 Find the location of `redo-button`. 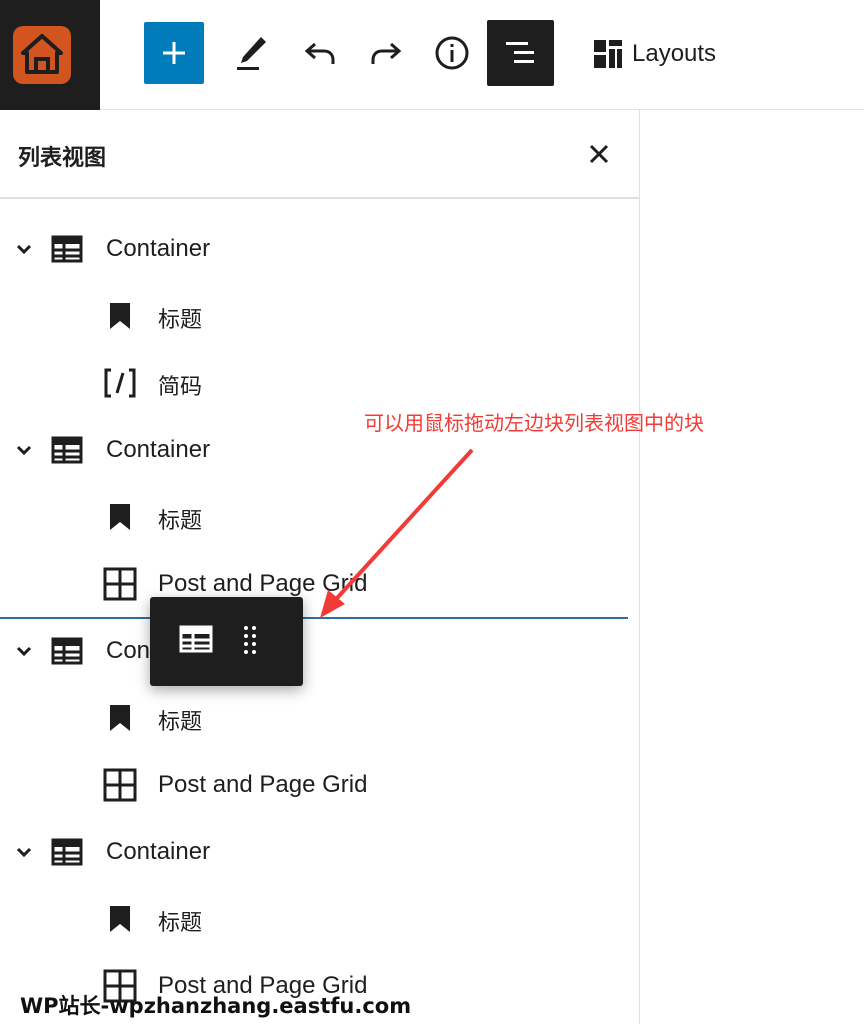

redo-button is located at coordinates (386, 53).